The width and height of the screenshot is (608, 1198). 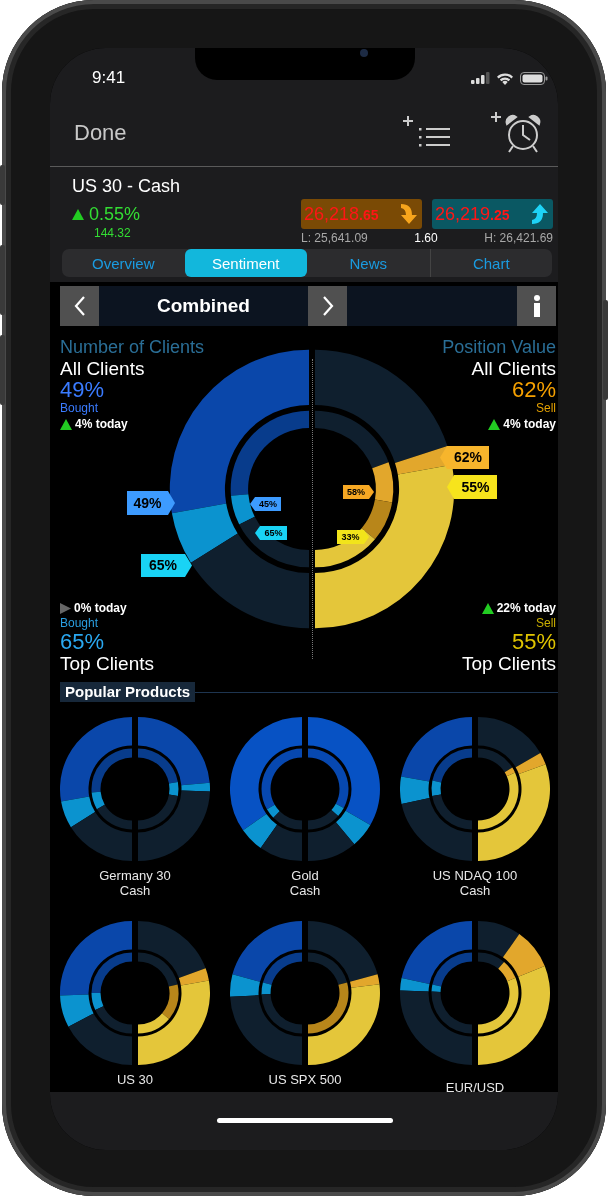 I want to click on percentage-tag: 45%, so click(x=265, y=504).